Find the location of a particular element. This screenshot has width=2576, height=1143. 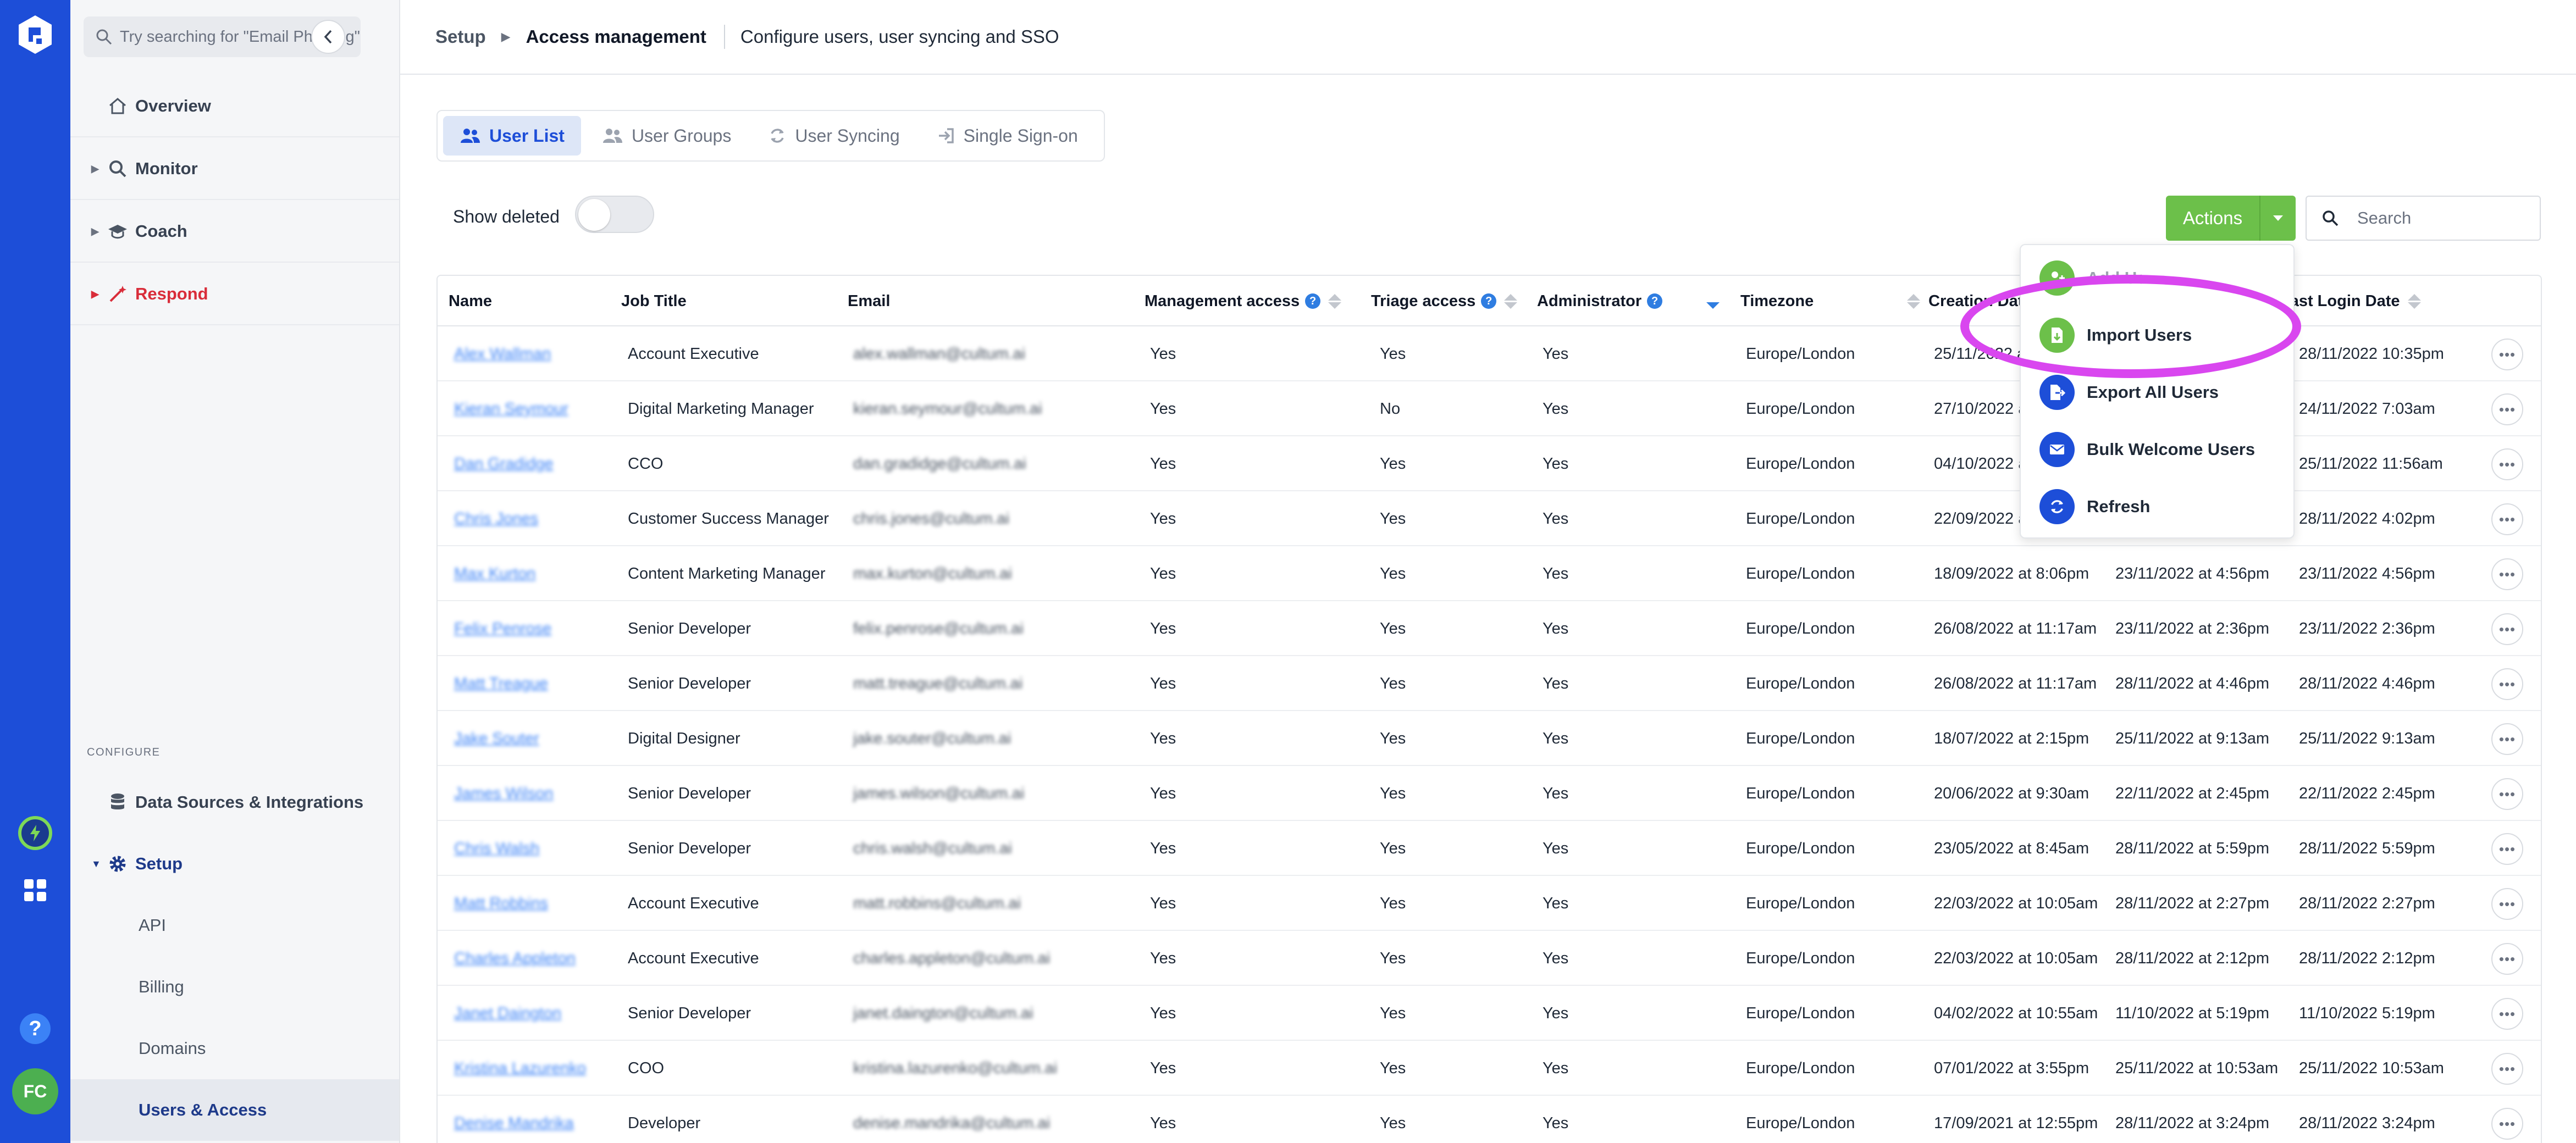

cell-name: Alex Wallman is located at coordinates (502, 353).